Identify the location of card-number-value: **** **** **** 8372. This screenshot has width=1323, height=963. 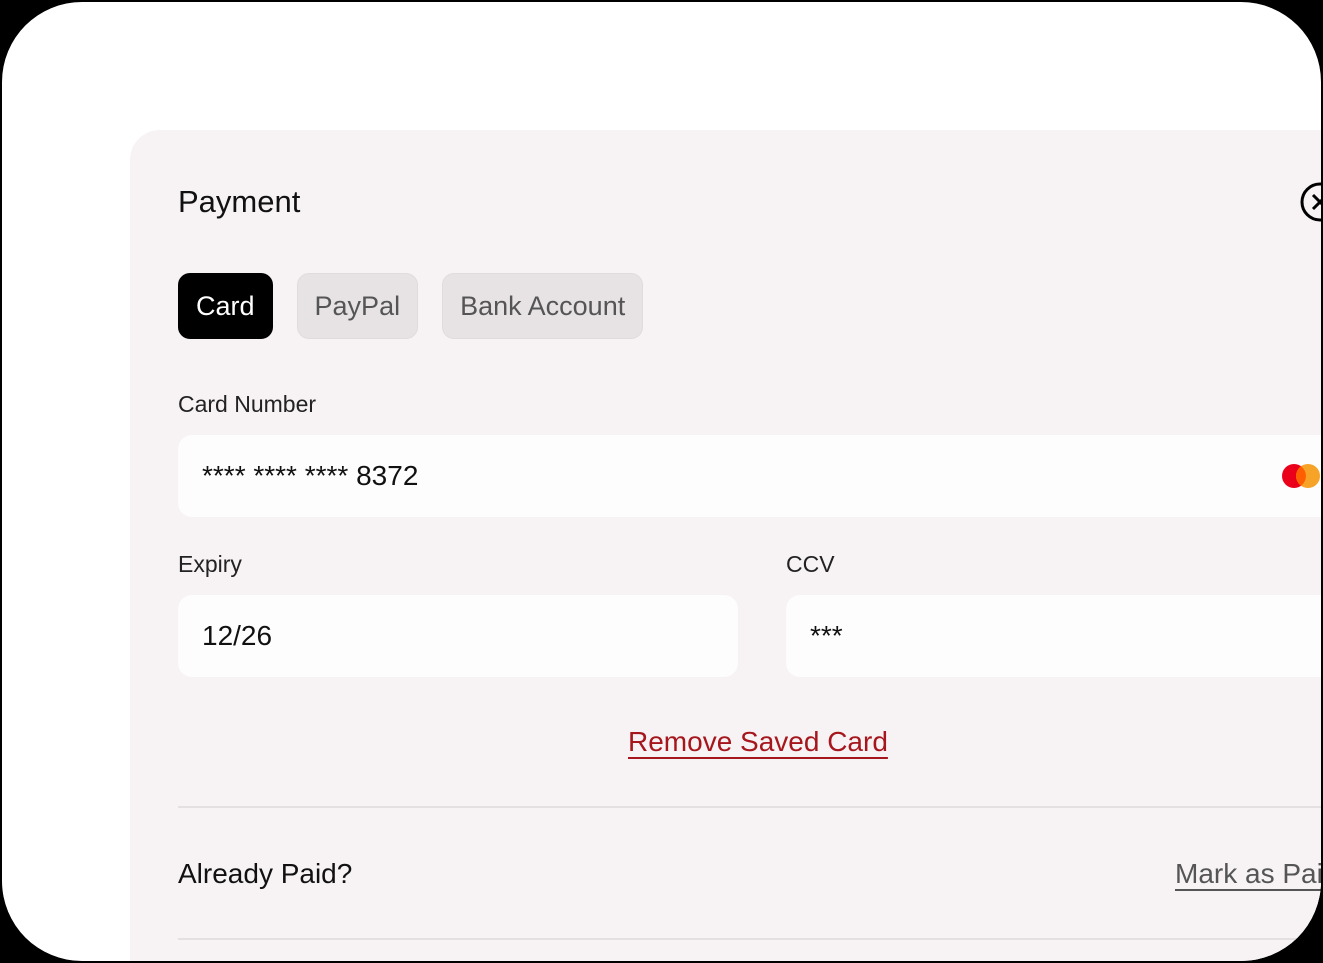
(310, 475).